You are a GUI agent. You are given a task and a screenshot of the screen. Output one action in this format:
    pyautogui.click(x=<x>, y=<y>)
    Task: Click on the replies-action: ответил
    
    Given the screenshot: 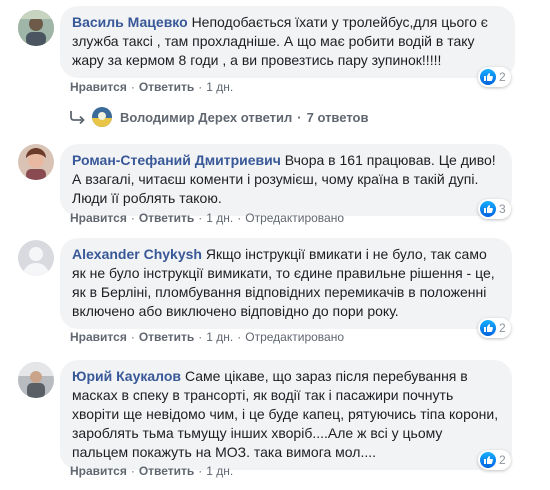 What is the action you would take?
    pyautogui.click(x=266, y=117)
    